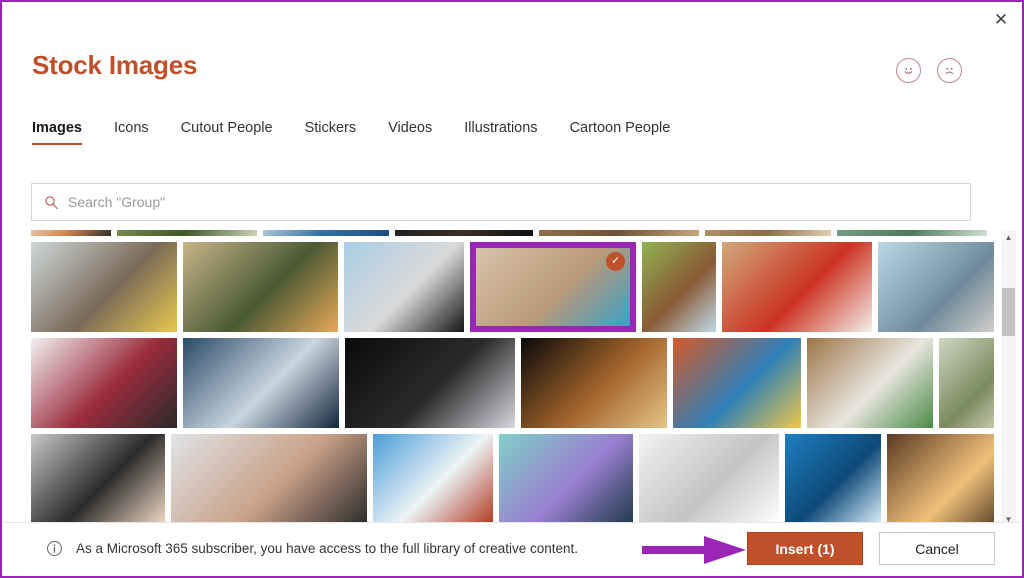 Image resolution: width=1024 pixels, height=578 pixels. I want to click on gallery-tile: ✓, so click(553, 287).